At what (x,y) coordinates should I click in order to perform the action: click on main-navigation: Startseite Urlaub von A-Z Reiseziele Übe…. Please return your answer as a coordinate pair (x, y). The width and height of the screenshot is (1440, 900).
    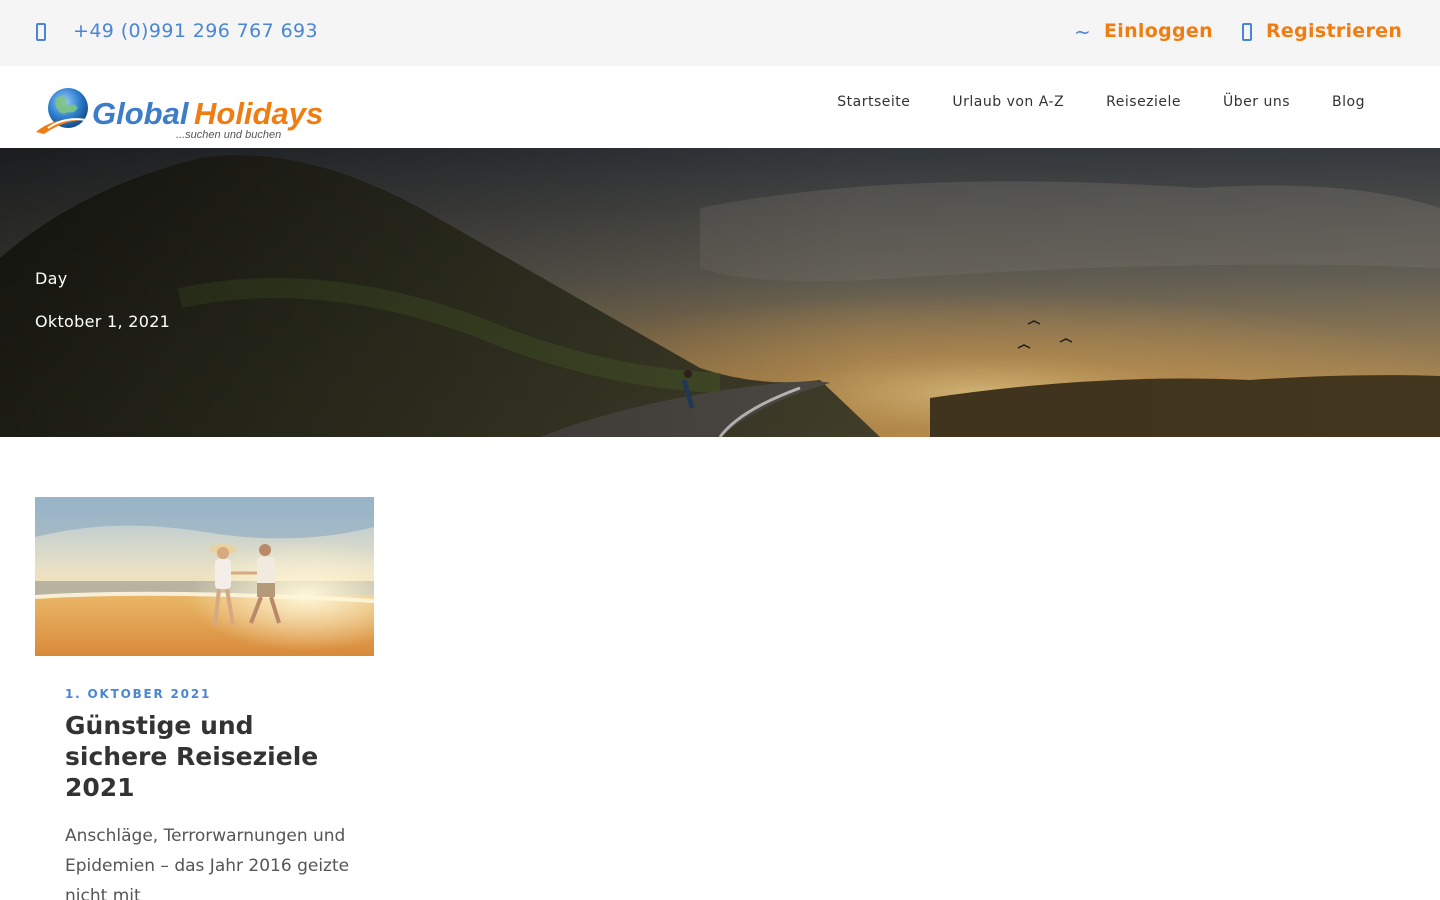
    Looking at the image, I should click on (1080, 102).